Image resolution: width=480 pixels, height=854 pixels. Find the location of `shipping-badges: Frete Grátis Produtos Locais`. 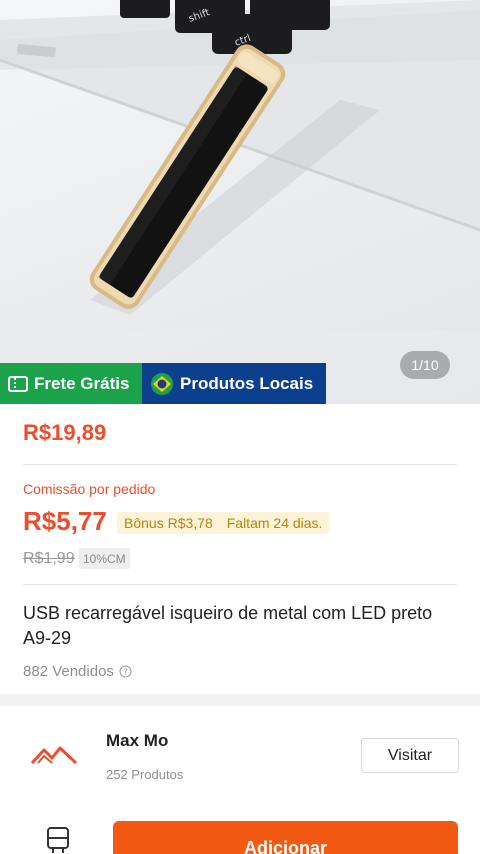

shipping-badges: Frete Grátis Produtos Locais is located at coordinates (163, 383).